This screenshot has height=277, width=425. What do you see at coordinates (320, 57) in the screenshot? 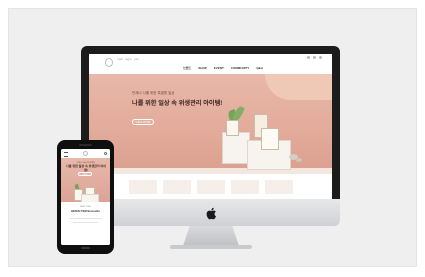
I see `user-icon` at bounding box center [320, 57].